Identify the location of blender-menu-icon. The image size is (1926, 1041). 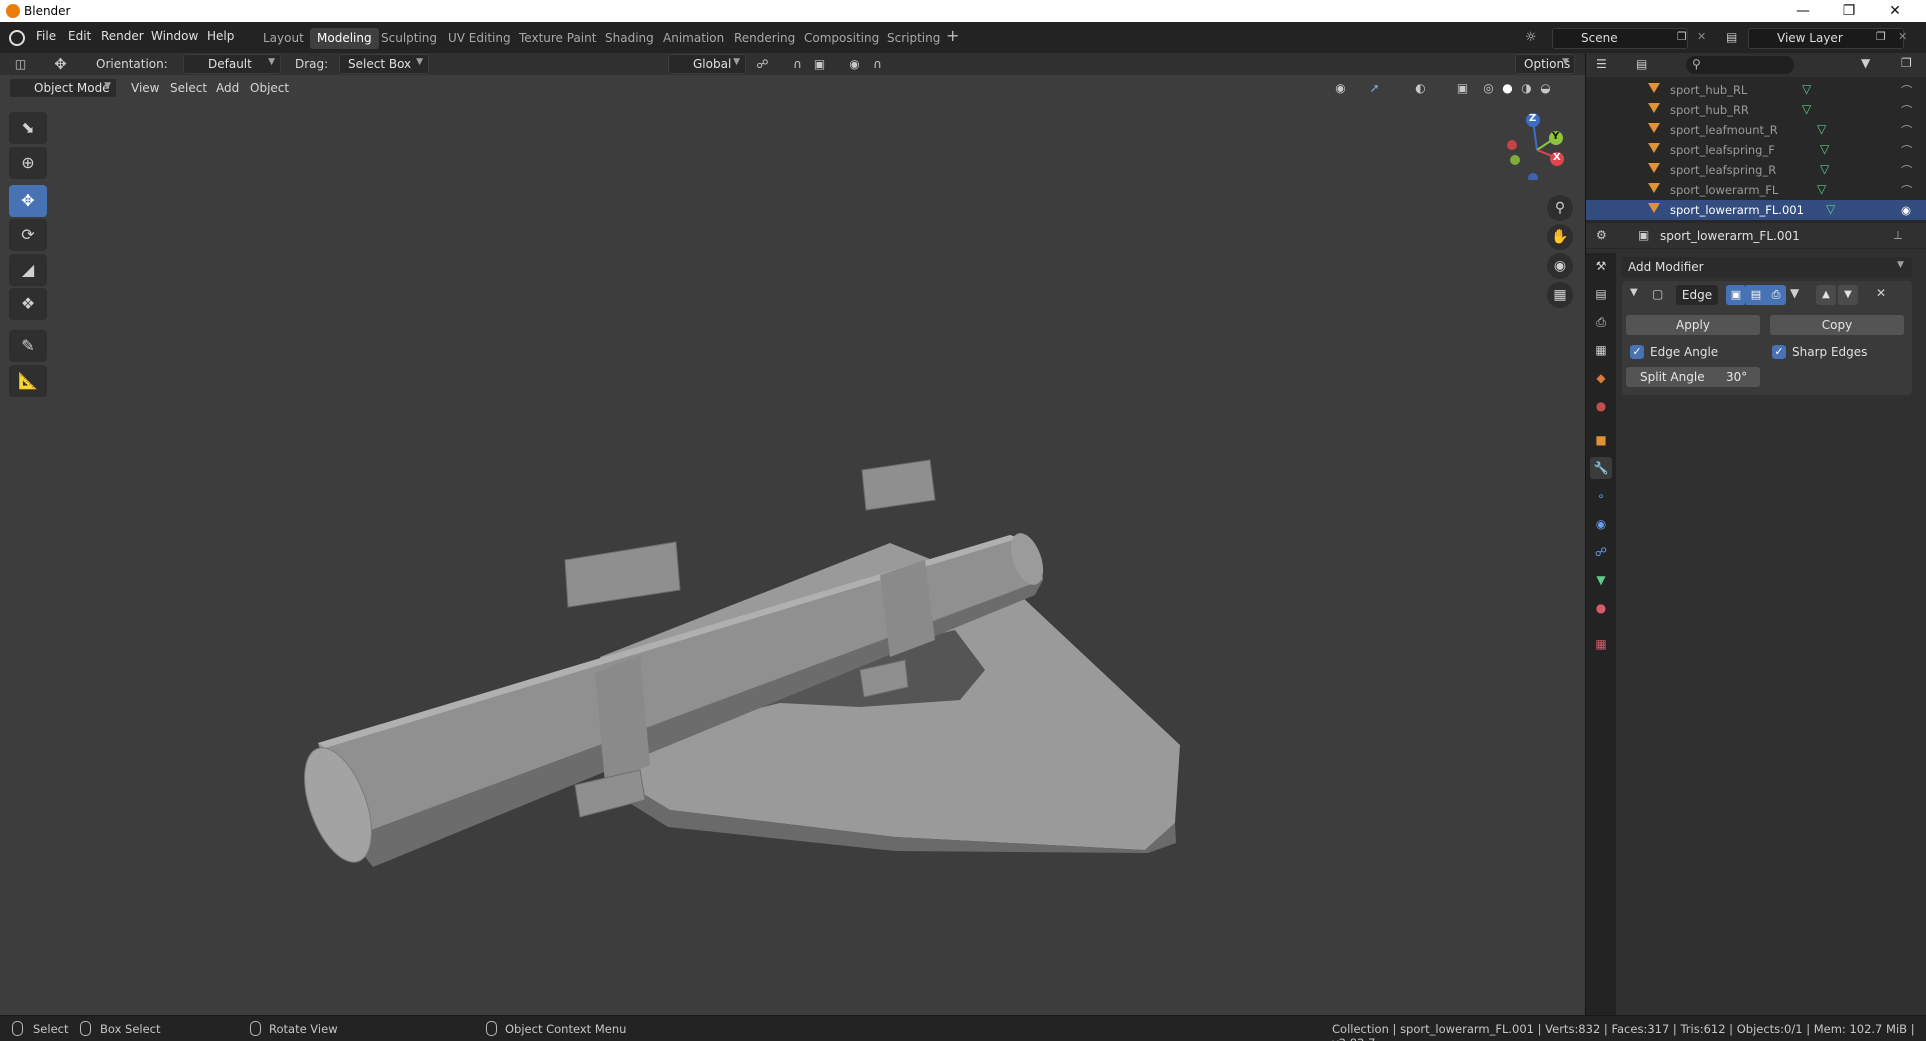
(17, 38).